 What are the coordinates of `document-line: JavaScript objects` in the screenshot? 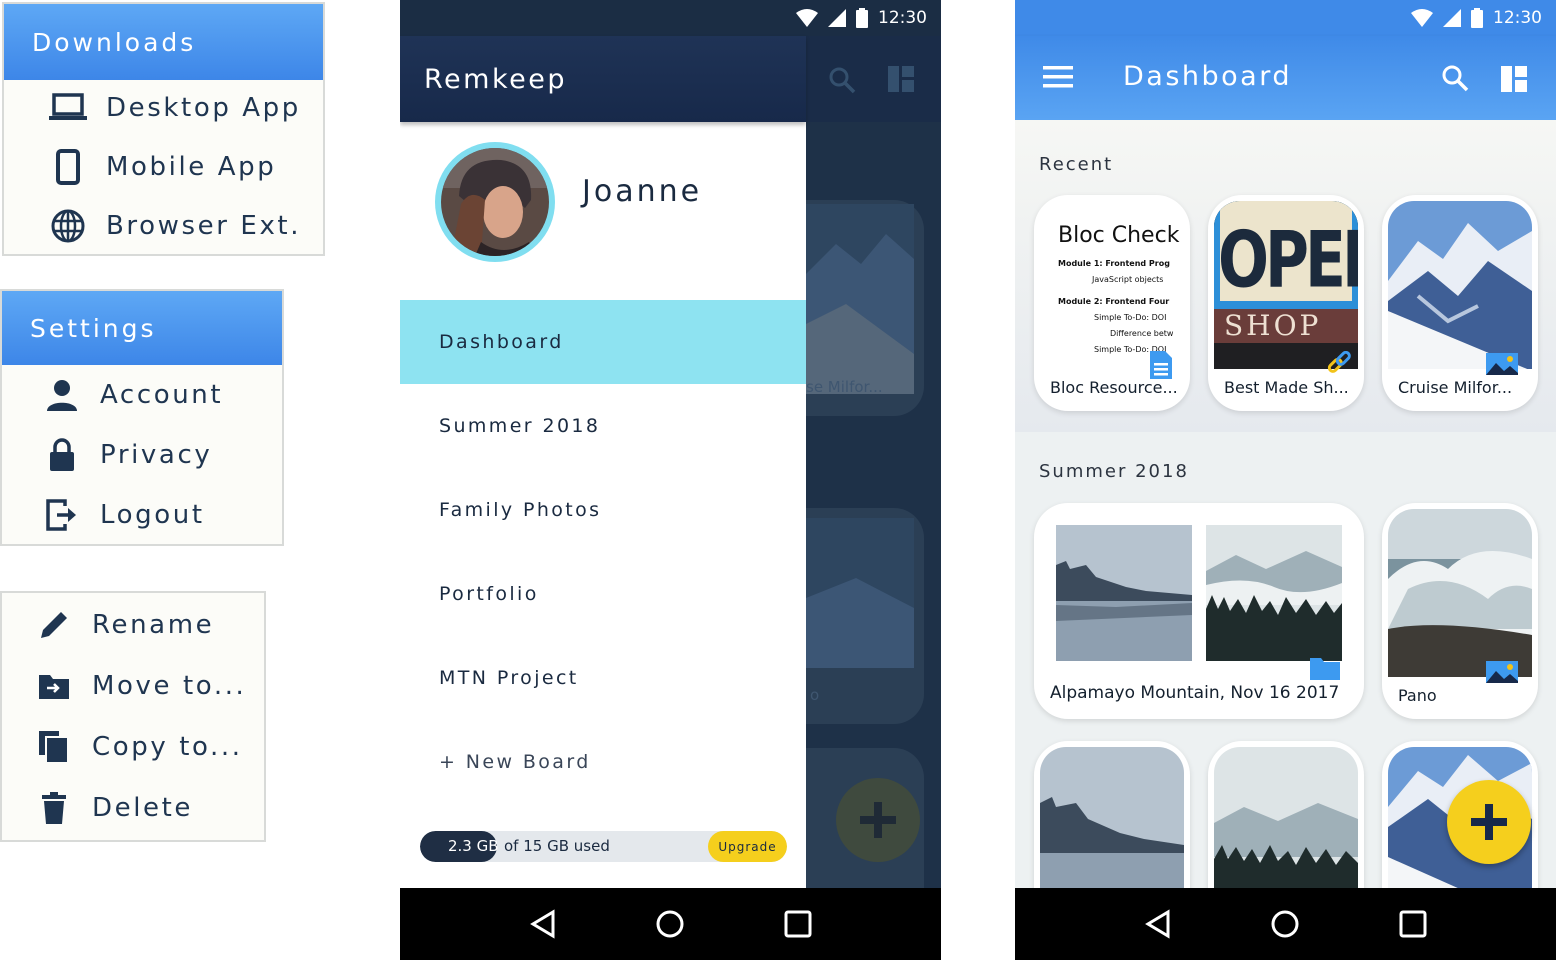 It's located at (1128, 279).